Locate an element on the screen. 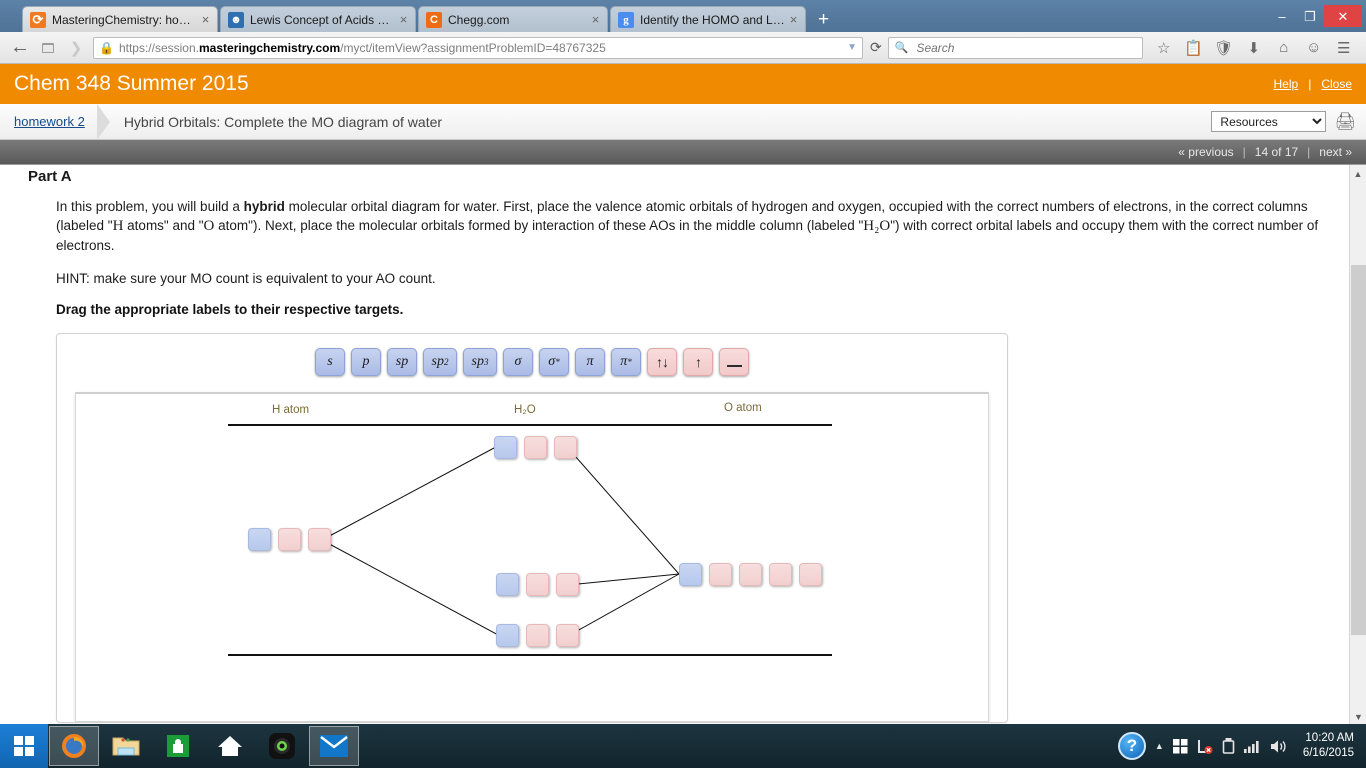 This screenshot has height=768, width=1366. minimize-button: – is located at coordinates (1282, 16).